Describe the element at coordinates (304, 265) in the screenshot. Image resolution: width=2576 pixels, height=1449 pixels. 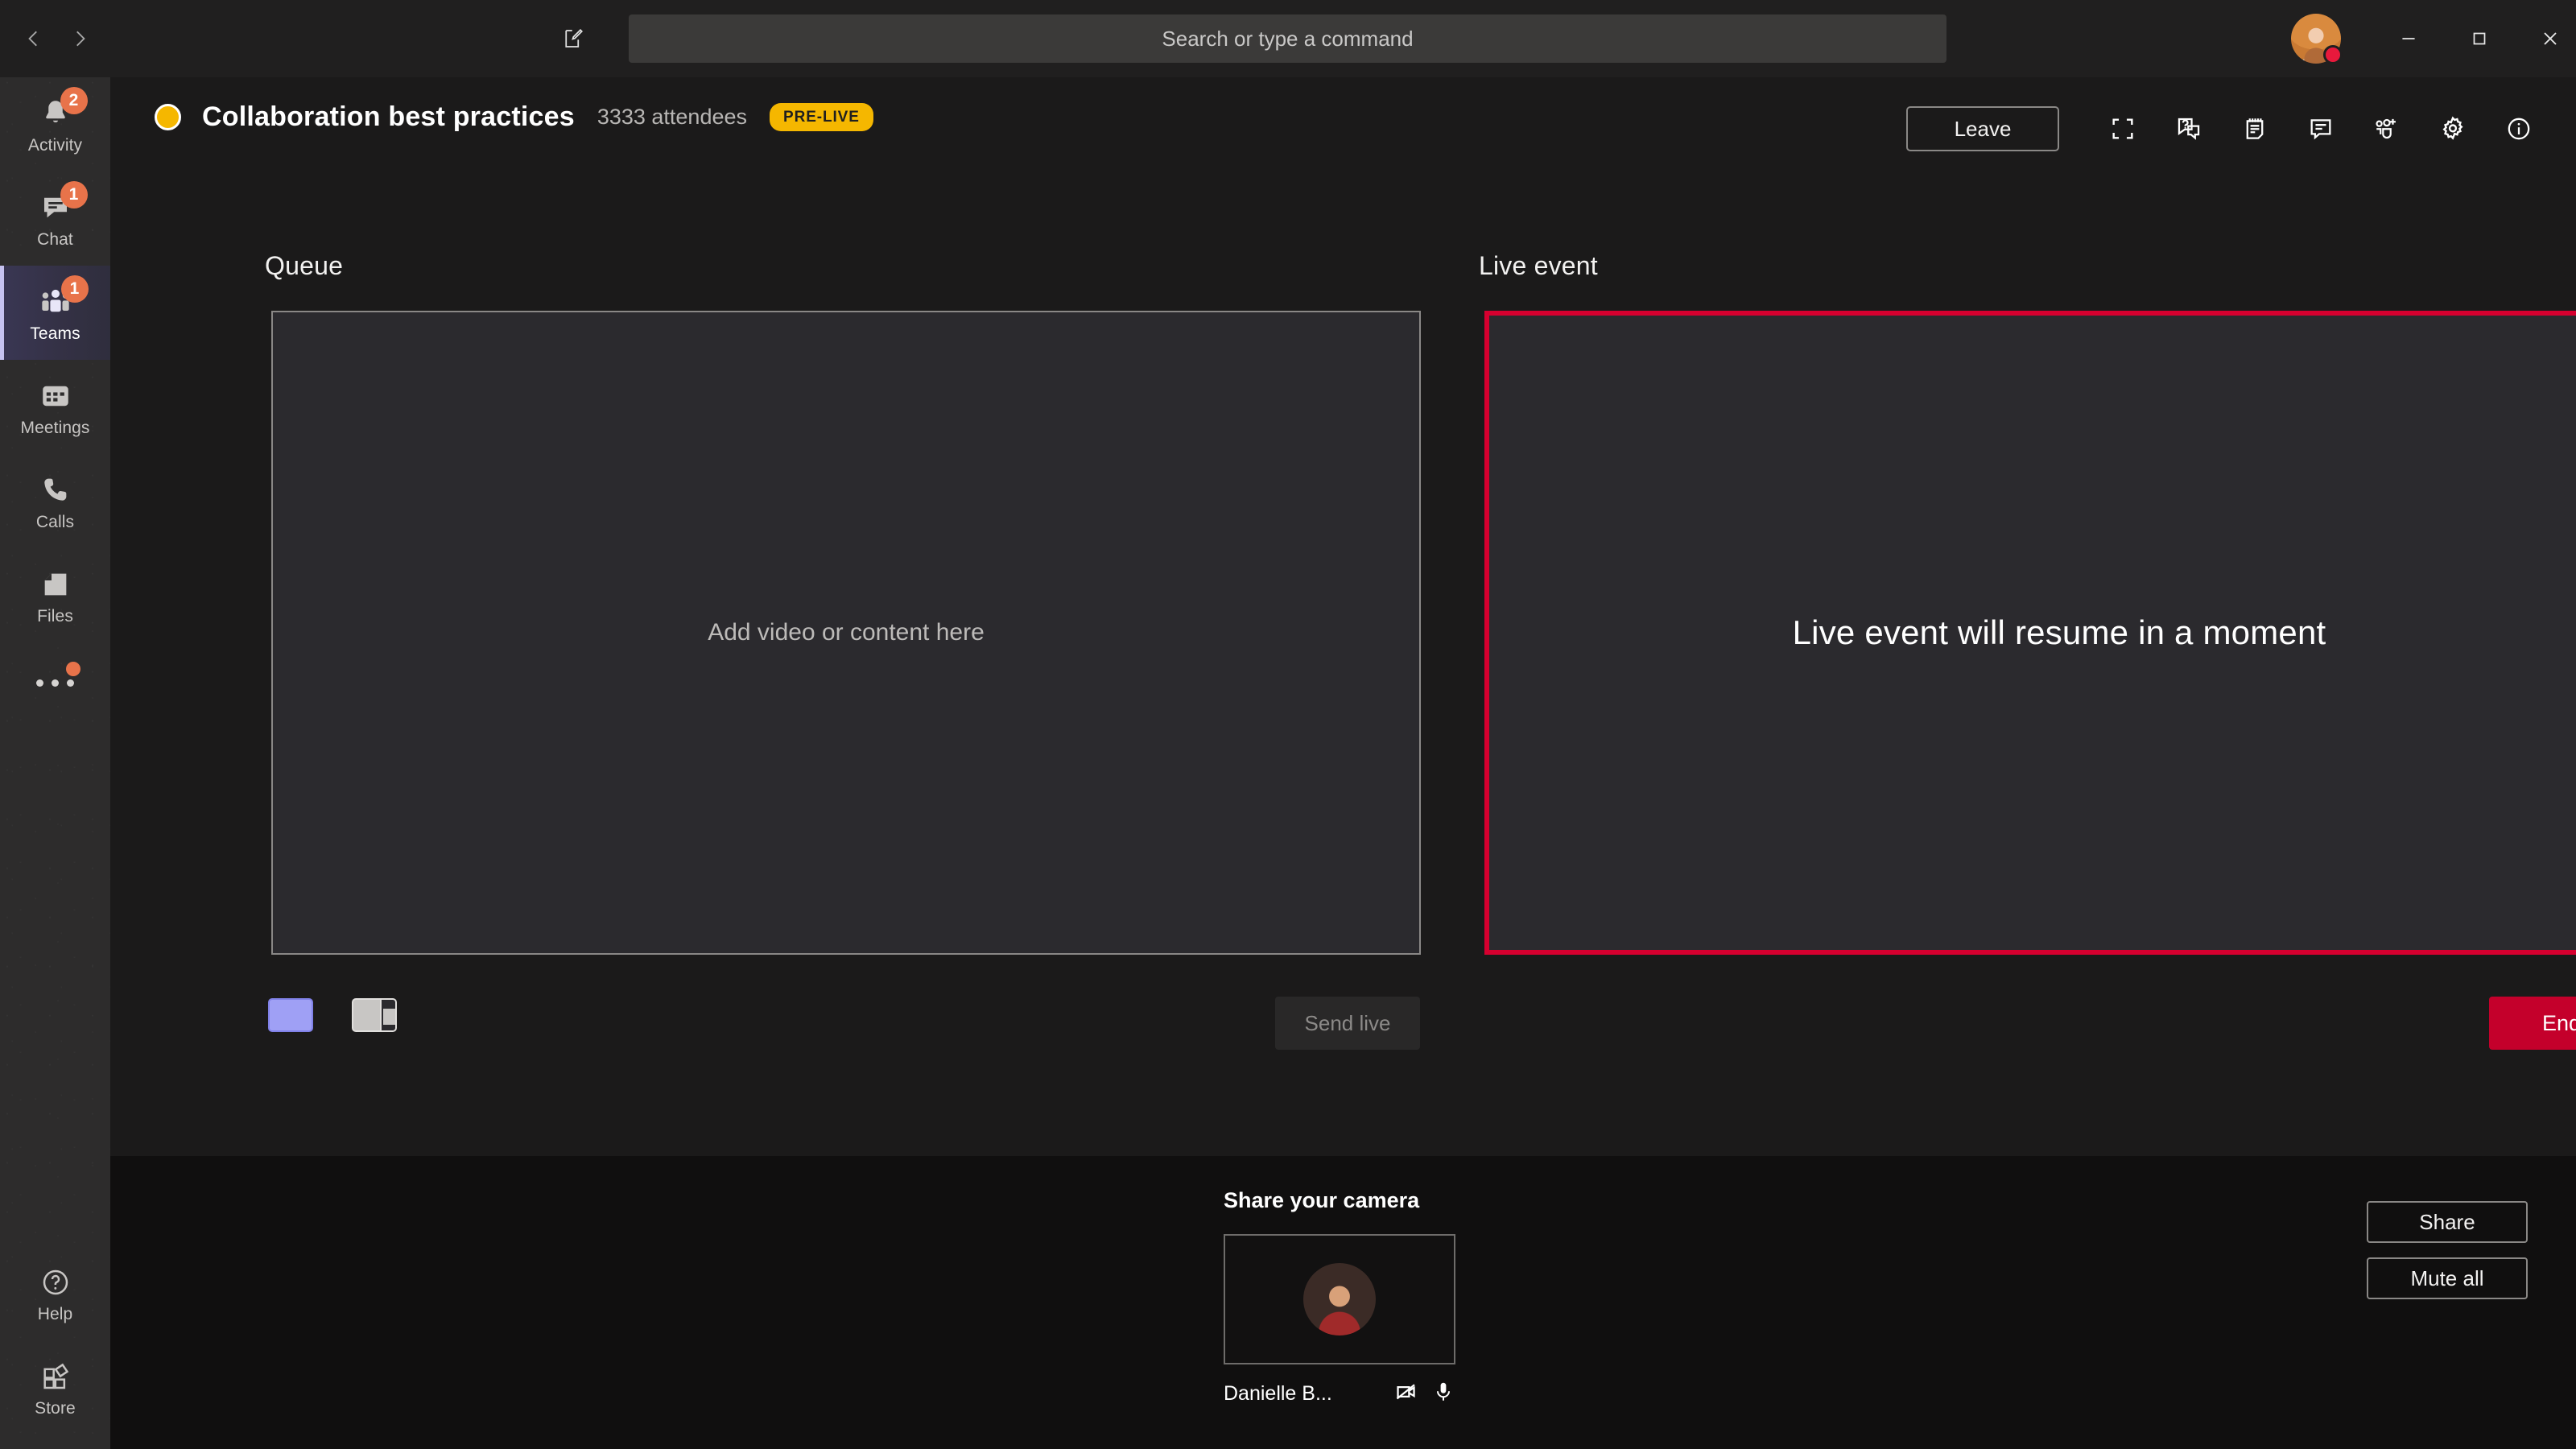
I see `queue-label: Queue` at that location.